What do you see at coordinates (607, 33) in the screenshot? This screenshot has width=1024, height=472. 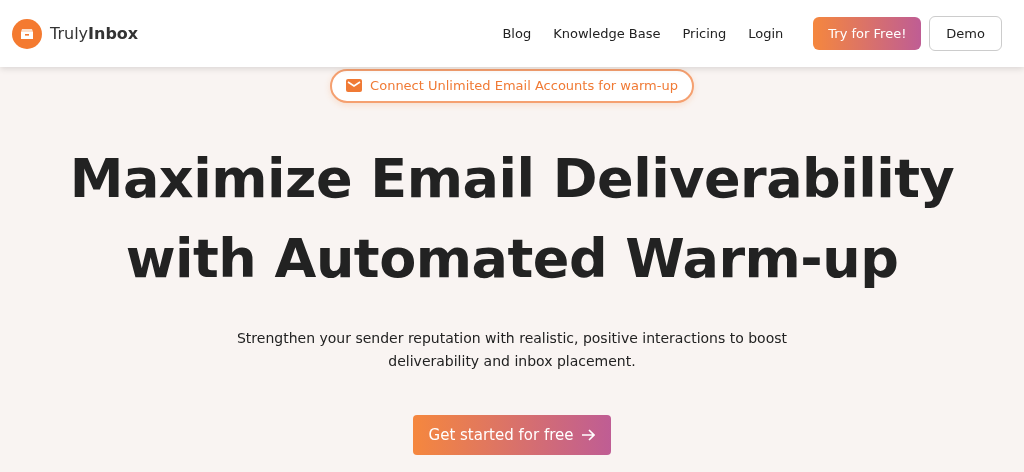 I see `nav-link: Knowledge Base` at bounding box center [607, 33].